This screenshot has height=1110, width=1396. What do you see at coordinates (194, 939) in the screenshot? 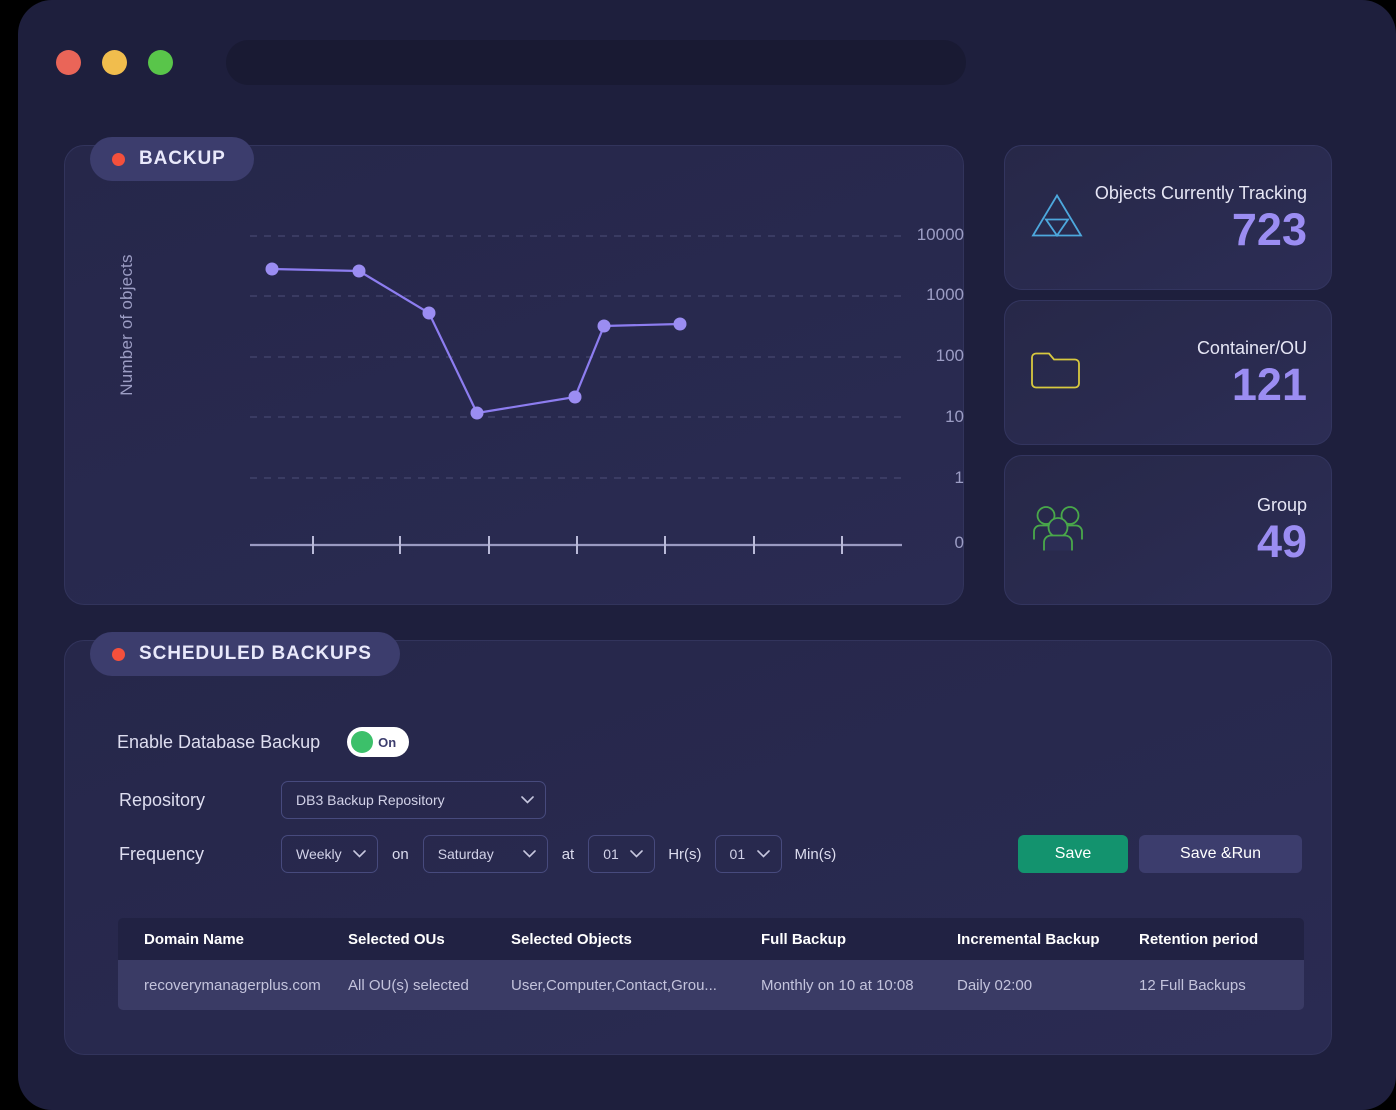
I see `table-header-domain-name: Domain Name` at bounding box center [194, 939].